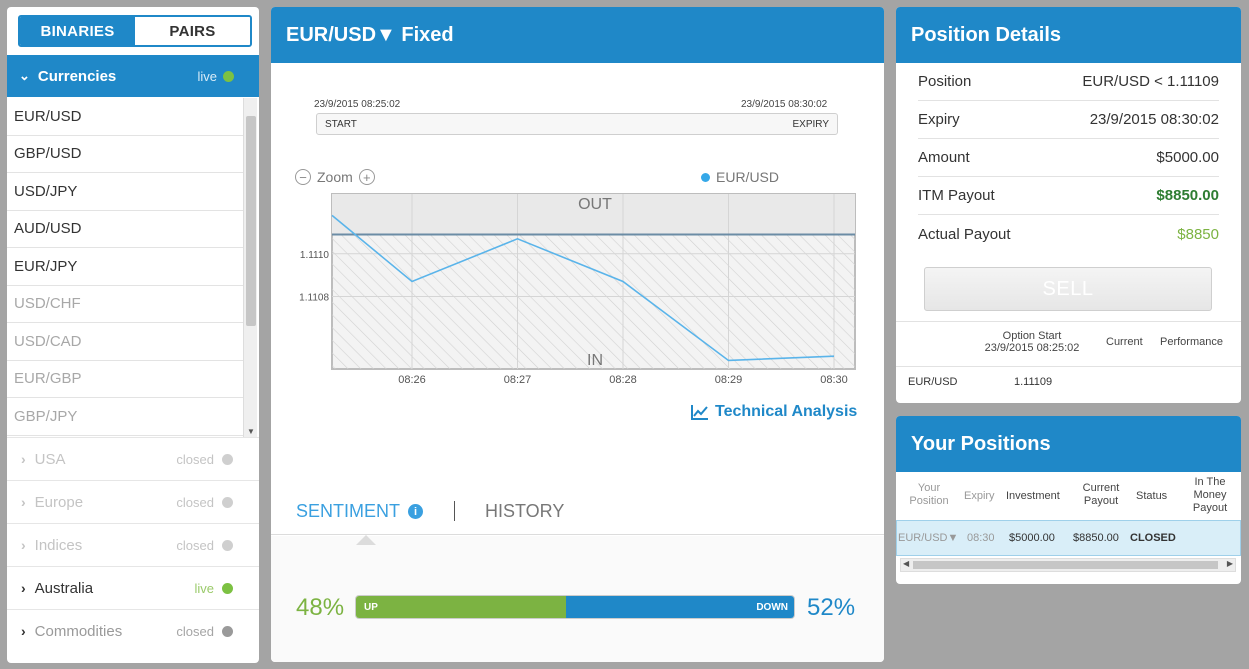 The width and height of the screenshot is (1249, 669). What do you see at coordinates (125, 417) in the screenshot?
I see `currency-item: GBP/JPY` at bounding box center [125, 417].